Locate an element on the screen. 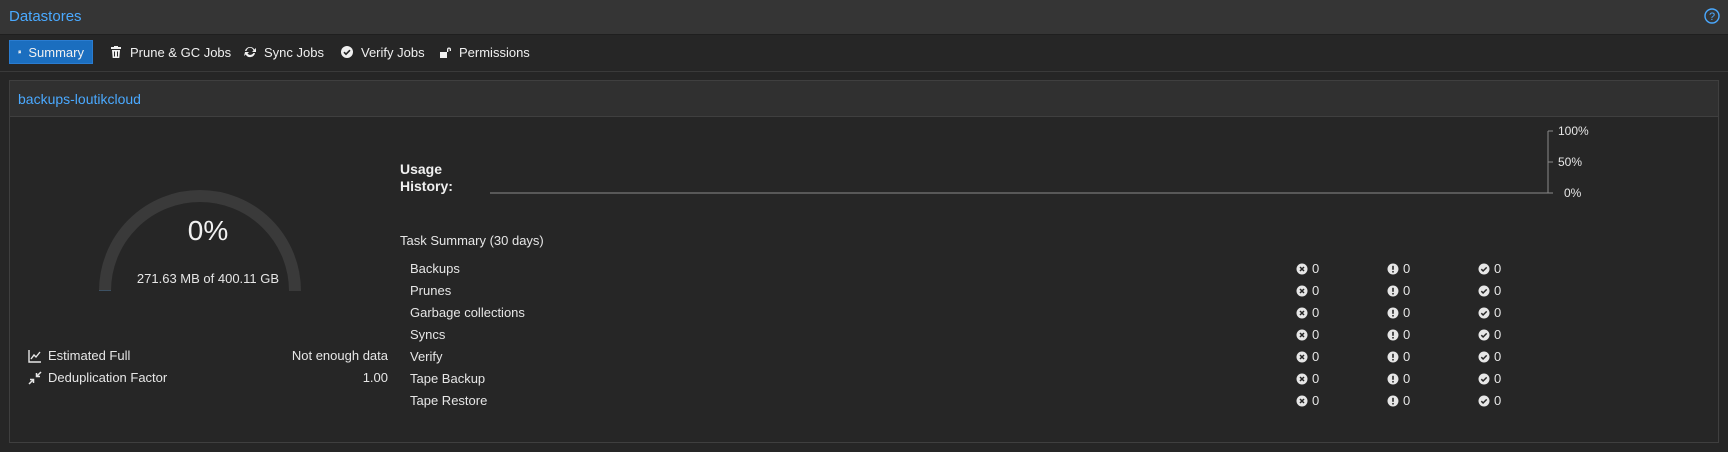 The width and height of the screenshot is (1728, 452). task-row: Garbage collections 0 0 0 is located at coordinates (1025, 316).